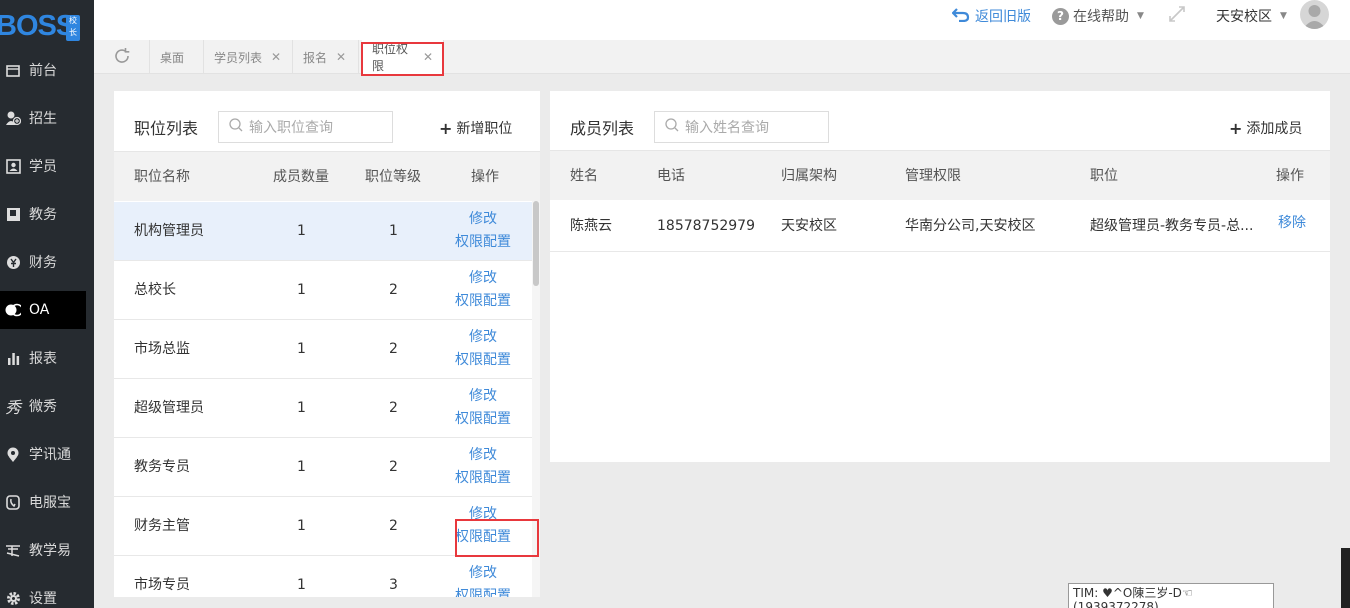 This screenshot has height=608, width=1350. What do you see at coordinates (475, 128) in the screenshot?
I see `add-position-button: + 新增职位` at bounding box center [475, 128].